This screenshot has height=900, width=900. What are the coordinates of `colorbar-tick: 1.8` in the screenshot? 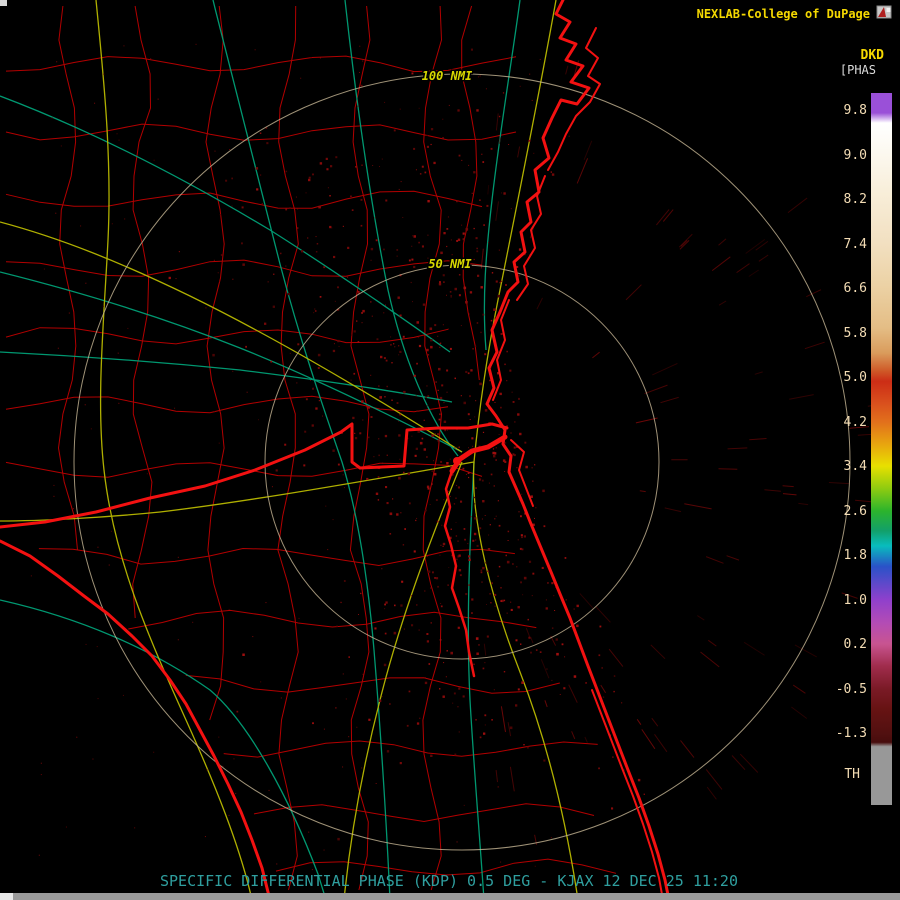 It's located at (855, 555).